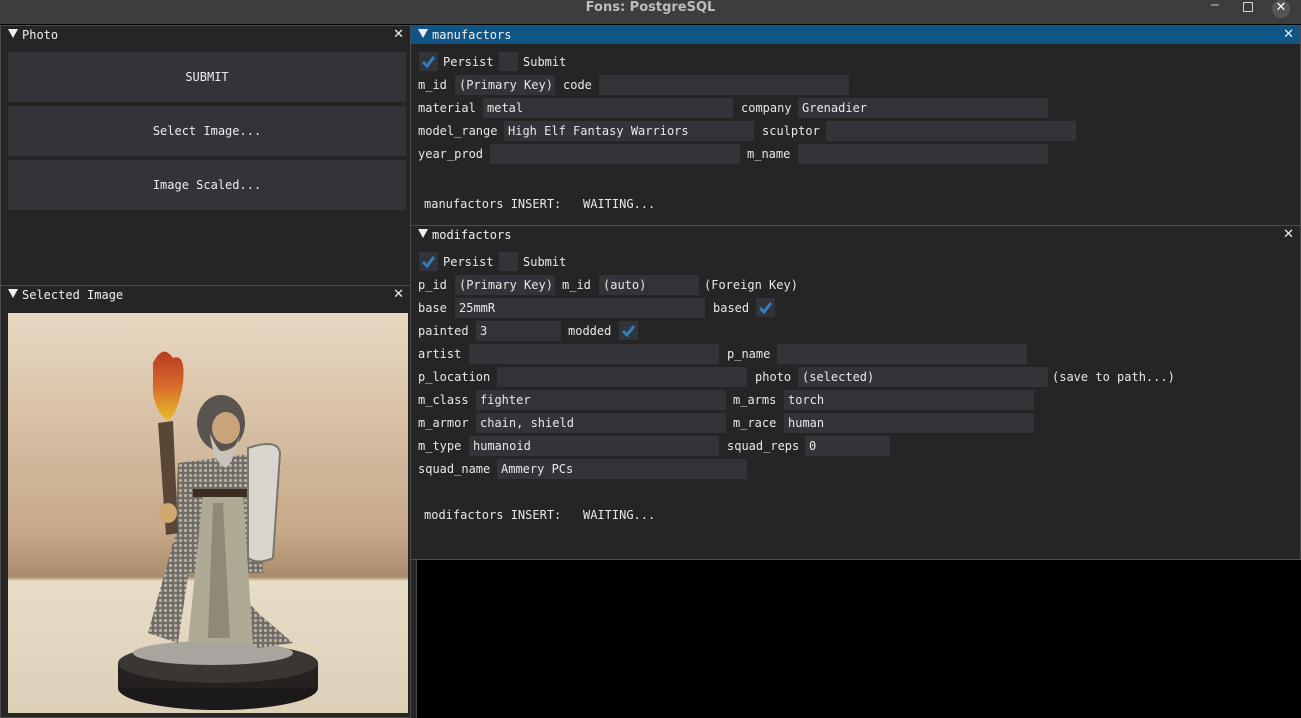 This screenshot has height=718, width=1301. Describe the element at coordinates (443, 331) in the screenshot. I see `painted-label: painted` at that location.